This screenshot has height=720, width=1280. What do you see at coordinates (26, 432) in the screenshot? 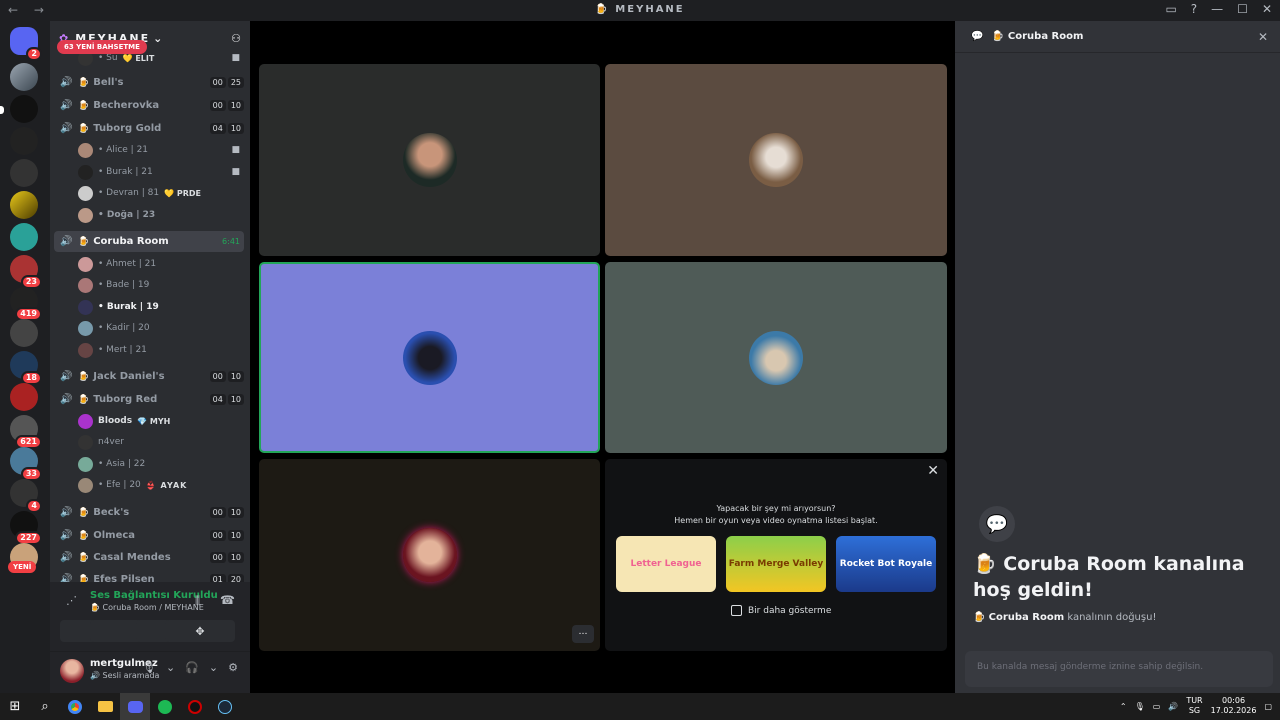
I see `server-icon: 621` at bounding box center [26, 432].